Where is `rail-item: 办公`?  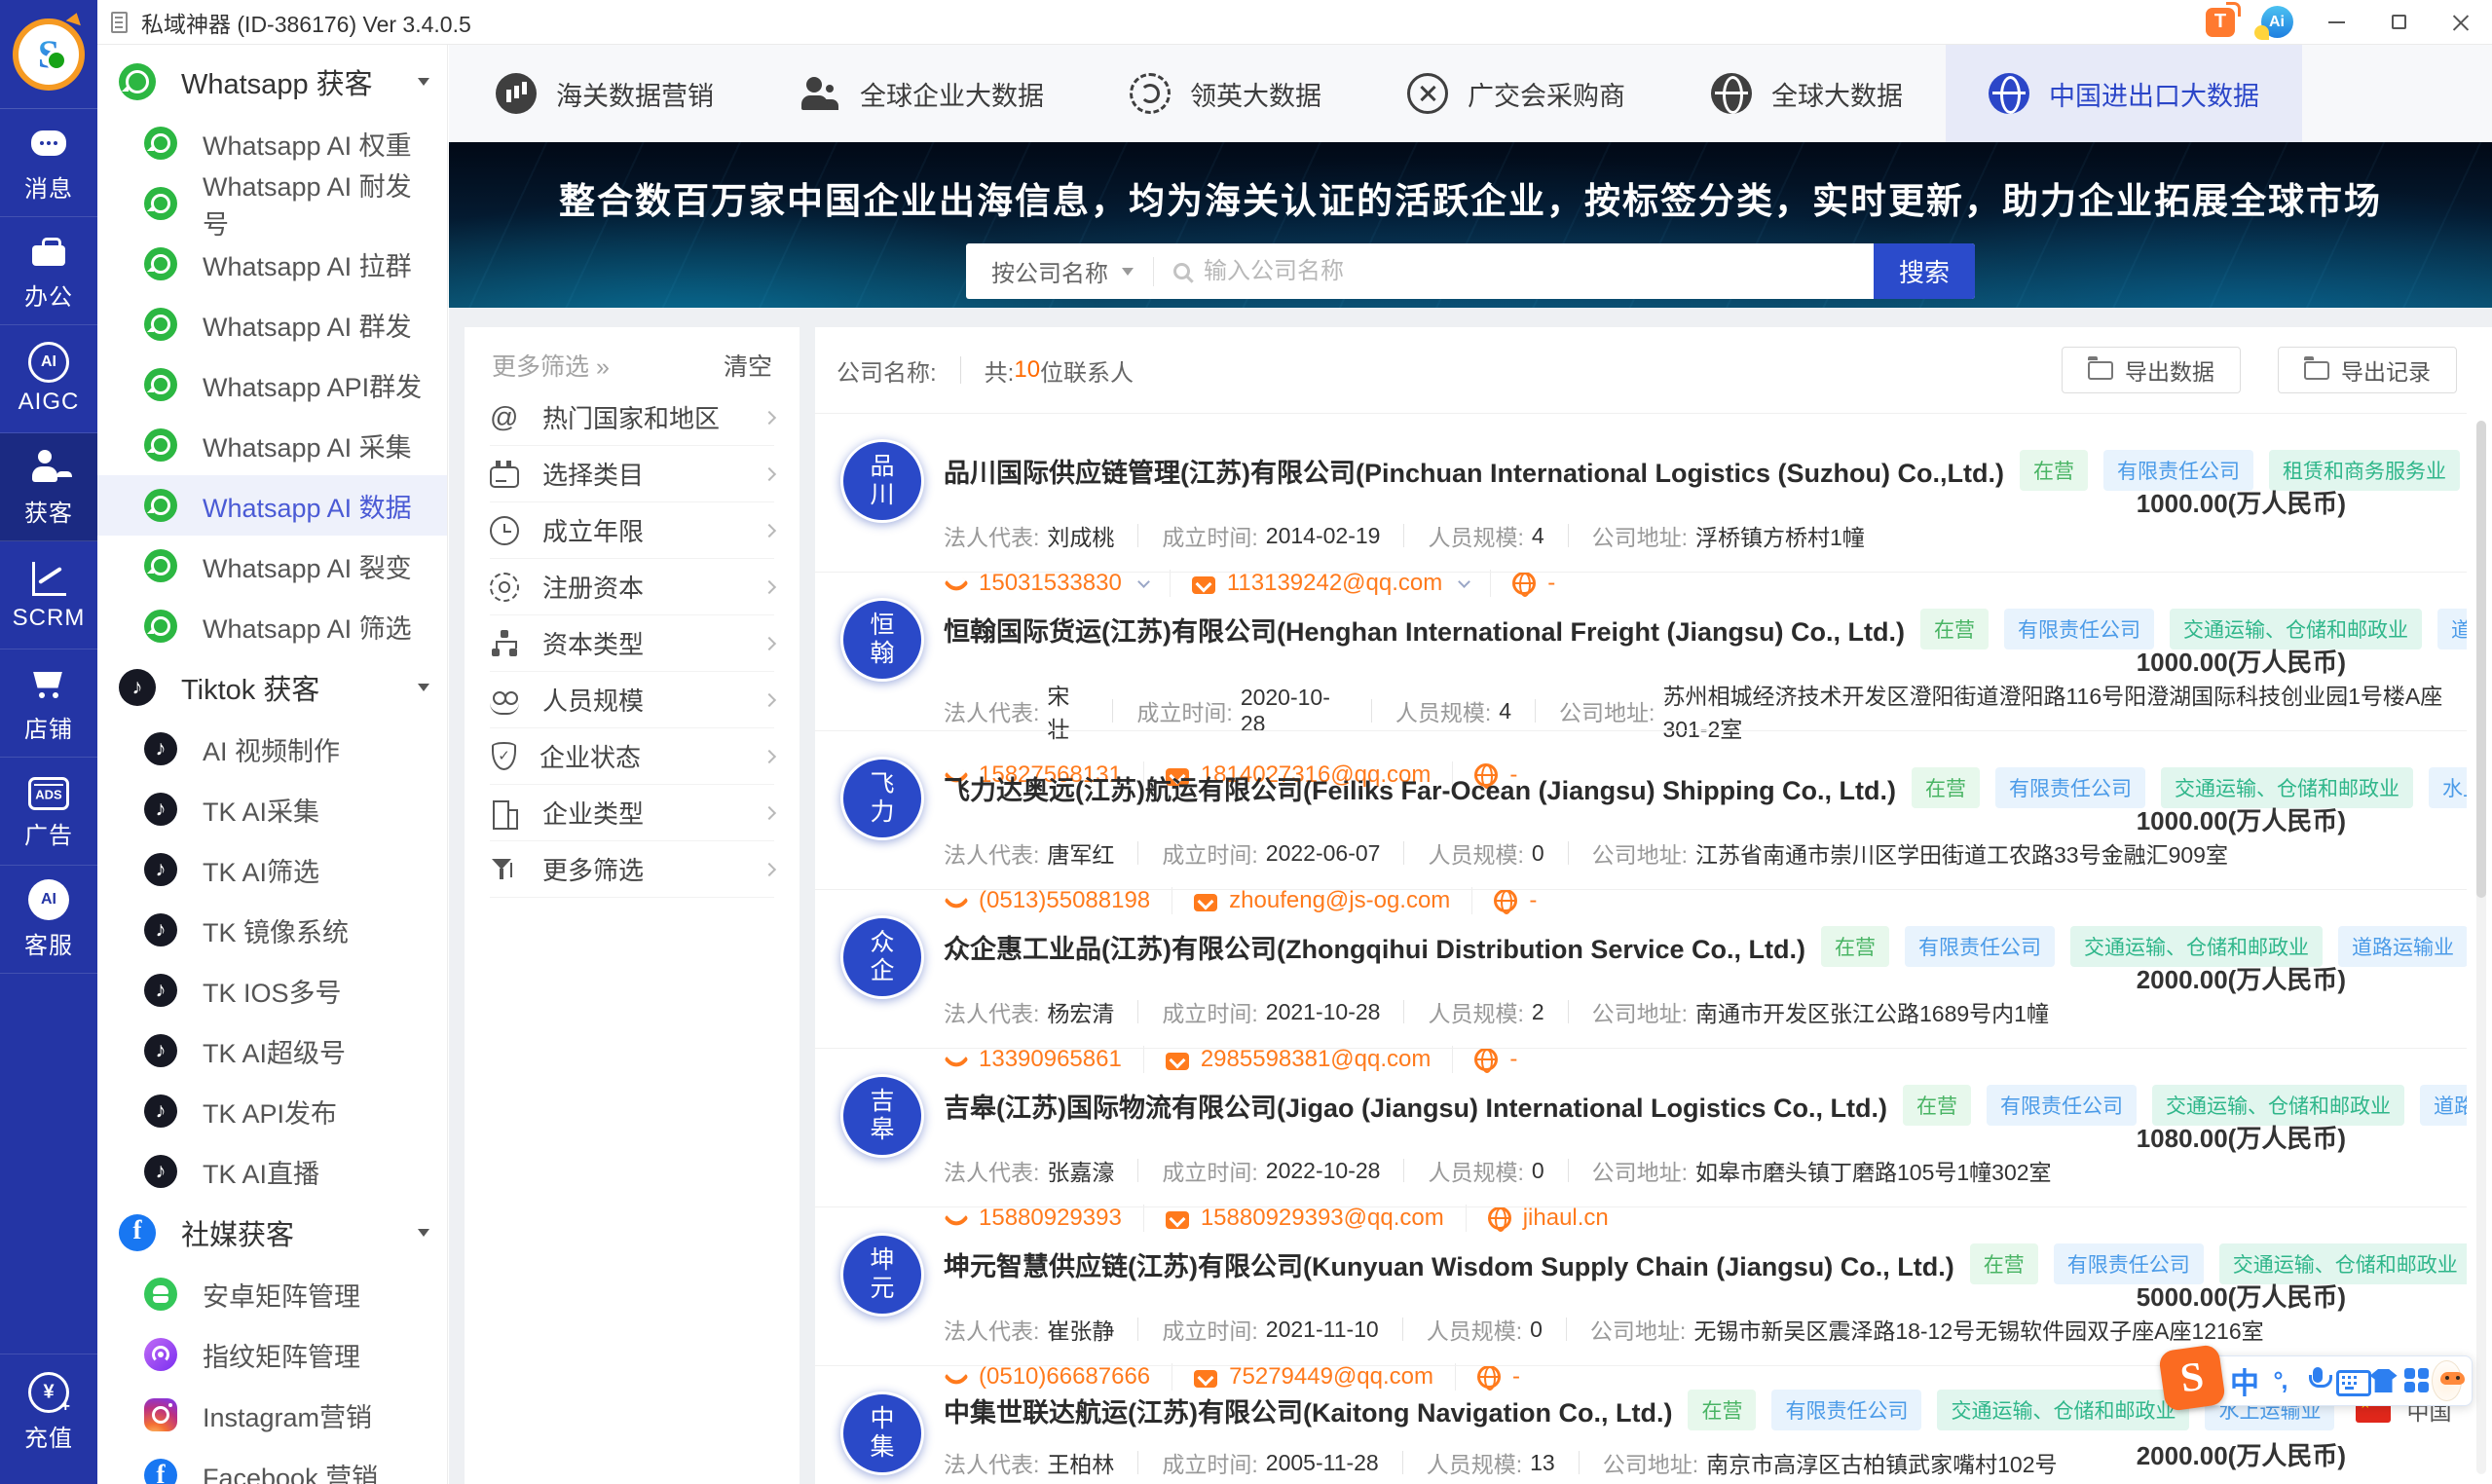 rail-item: 办公 is located at coordinates (48, 271).